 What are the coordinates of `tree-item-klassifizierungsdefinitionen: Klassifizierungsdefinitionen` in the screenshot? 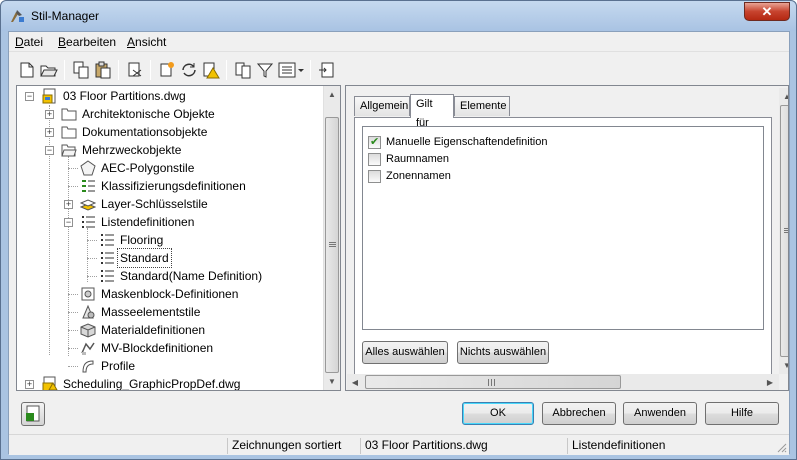 It's located at (167, 186).